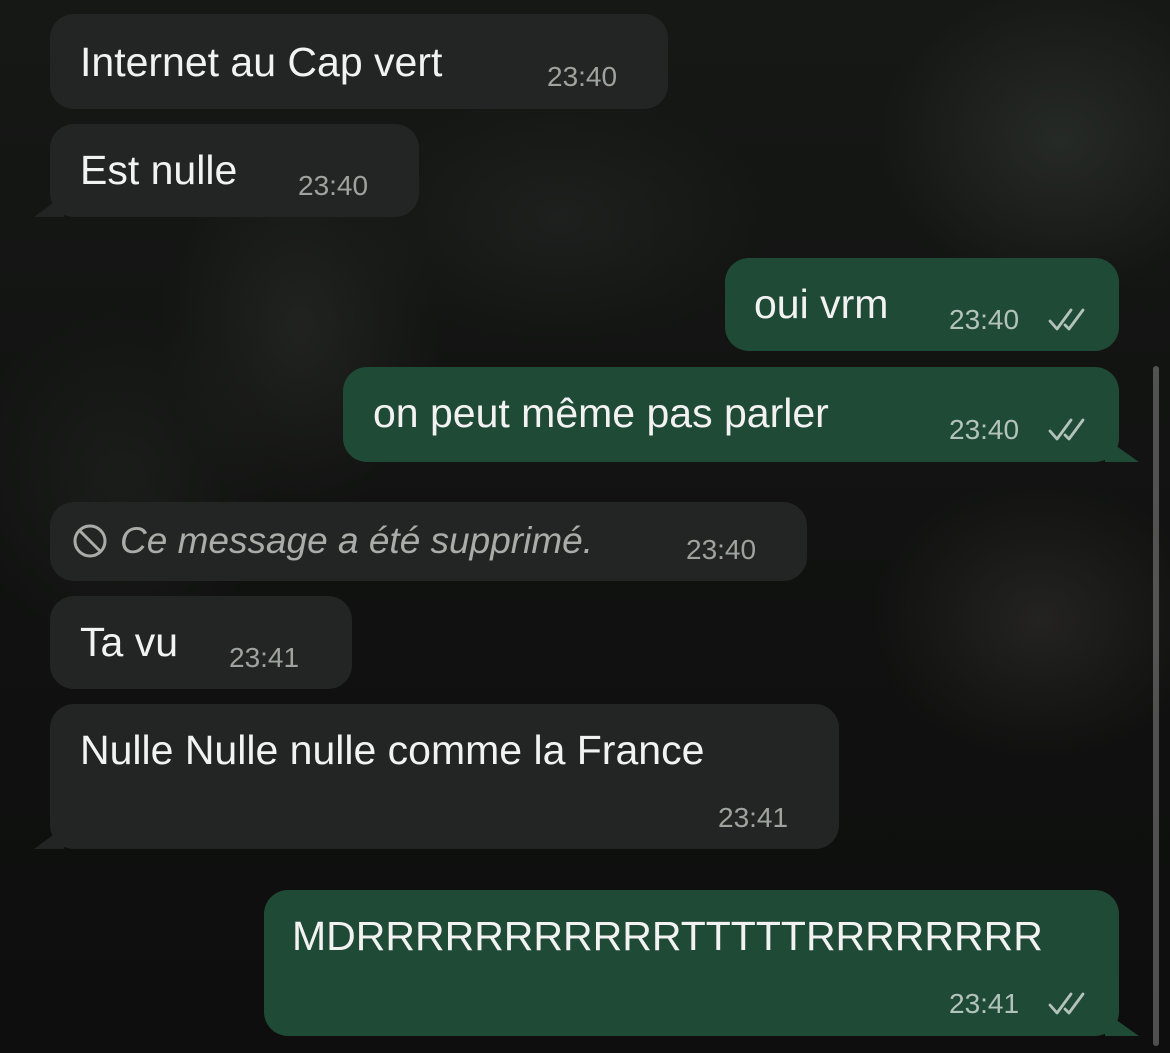 The width and height of the screenshot is (1170, 1053). I want to click on message-bubble-outgoing: on peut même pas parler 23:40, so click(741, 414).